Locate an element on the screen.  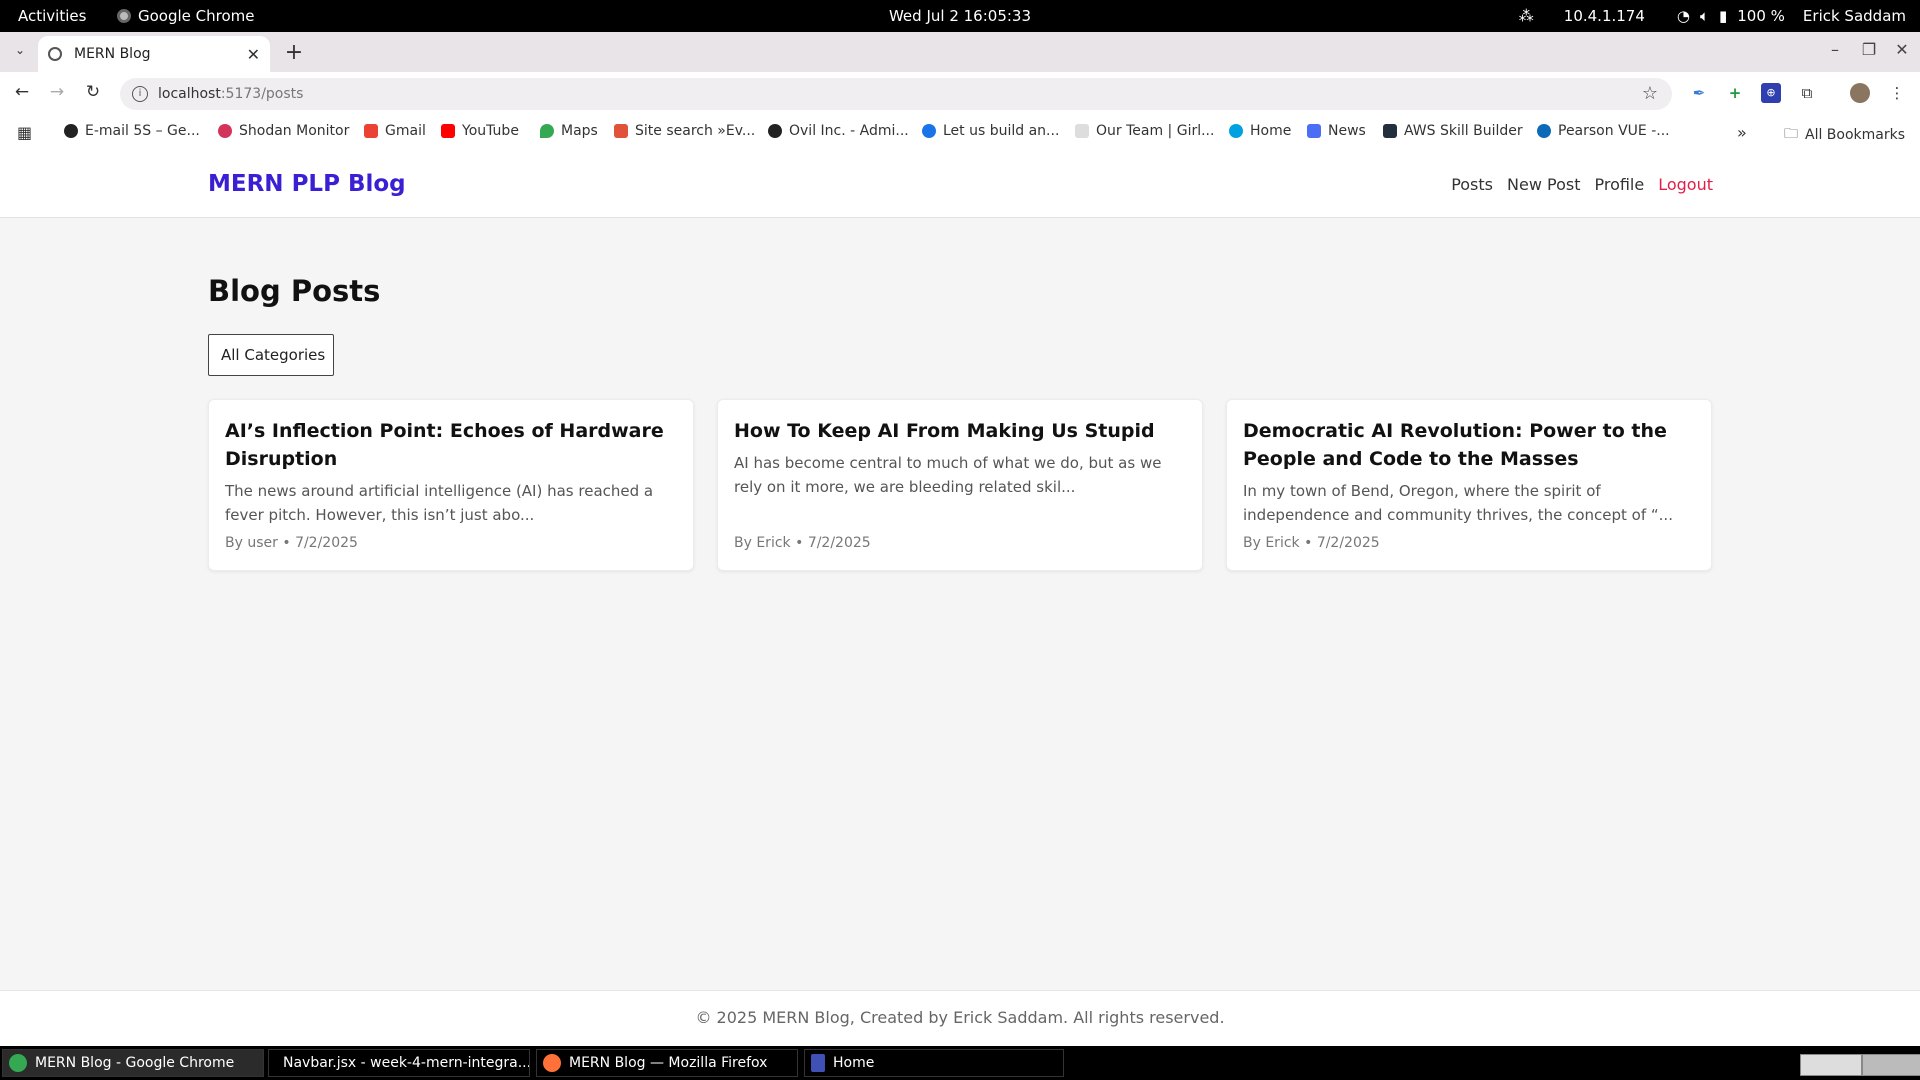
volume-icon: 🔈︎ is located at coordinates (1704, 16).